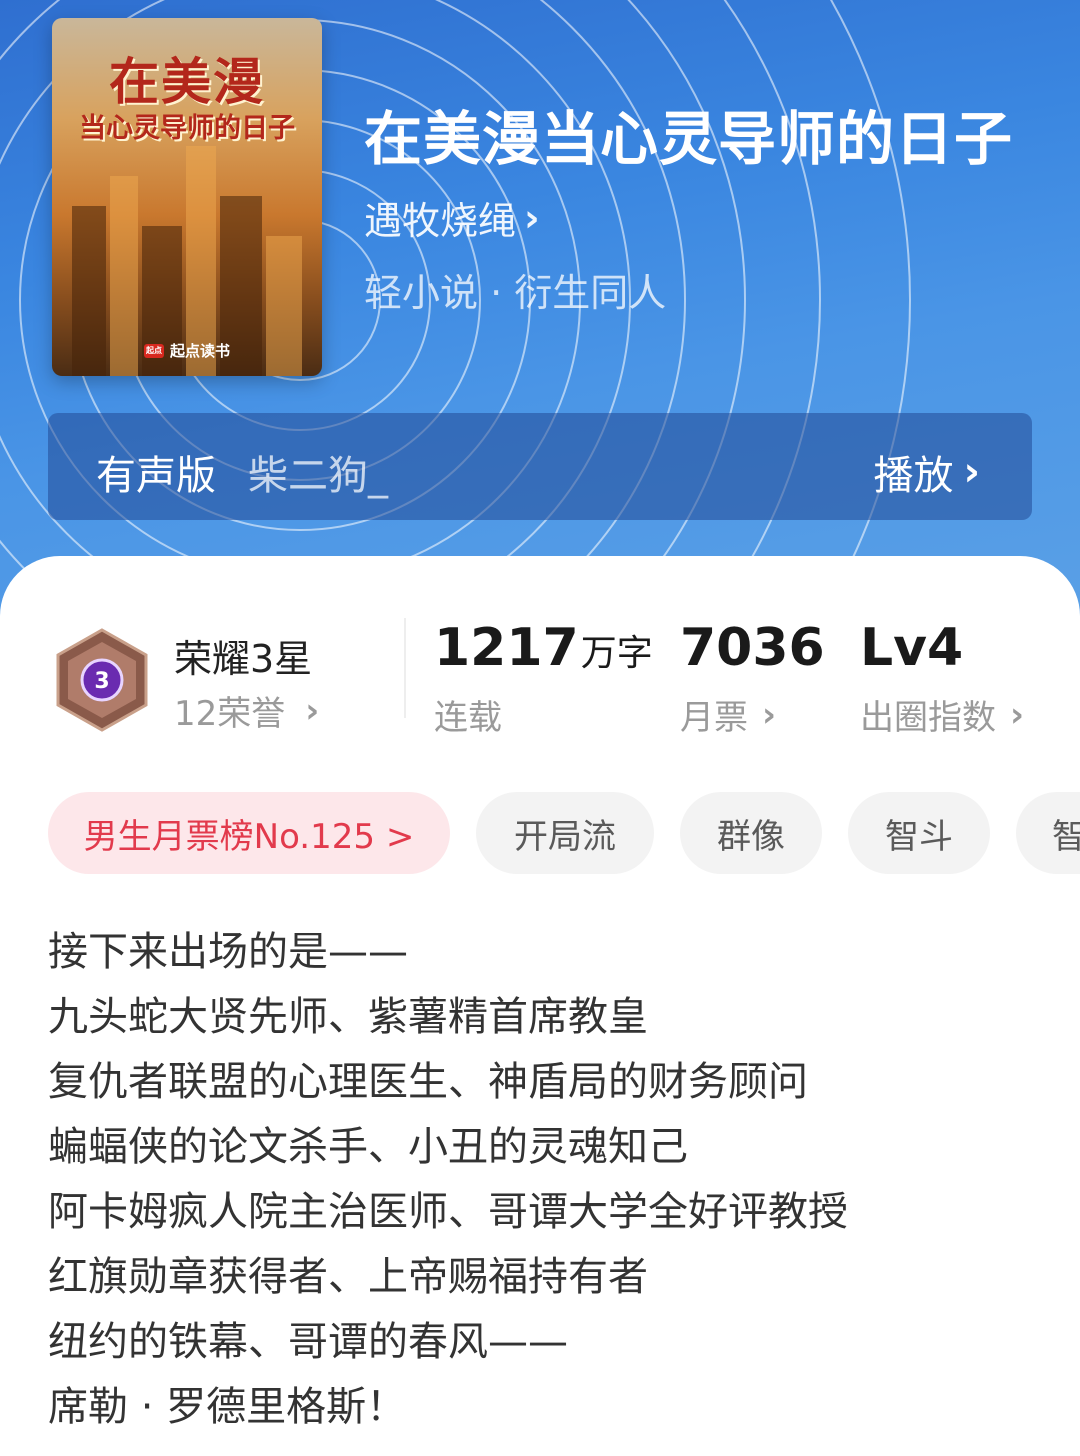 The image size is (1080, 1456). What do you see at coordinates (616, 653) in the screenshot?
I see `word-count-unit: 万字` at bounding box center [616, 653].